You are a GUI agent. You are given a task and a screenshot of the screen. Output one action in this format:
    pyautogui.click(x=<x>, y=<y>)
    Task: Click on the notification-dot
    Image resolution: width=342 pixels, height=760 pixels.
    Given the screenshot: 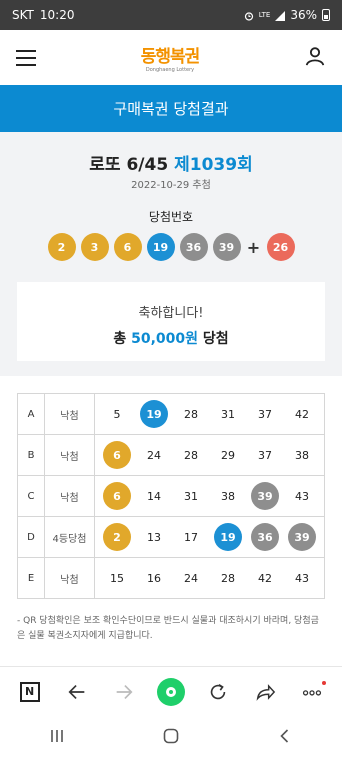 What is the action you would take?
    pyautogui.click(x=324, y=682)
    